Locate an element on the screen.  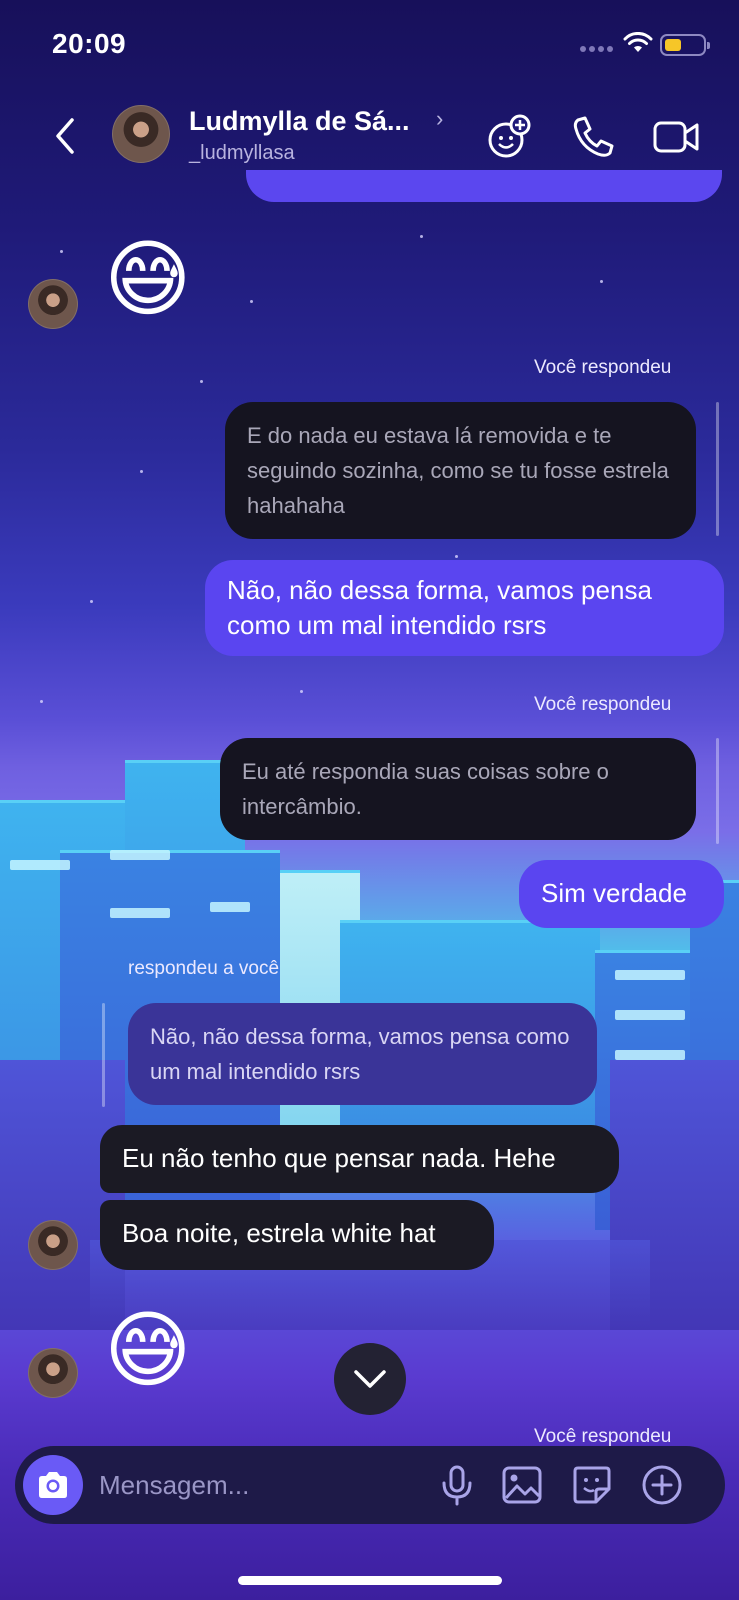
camera-icon is located at coordinates (53, 1485).